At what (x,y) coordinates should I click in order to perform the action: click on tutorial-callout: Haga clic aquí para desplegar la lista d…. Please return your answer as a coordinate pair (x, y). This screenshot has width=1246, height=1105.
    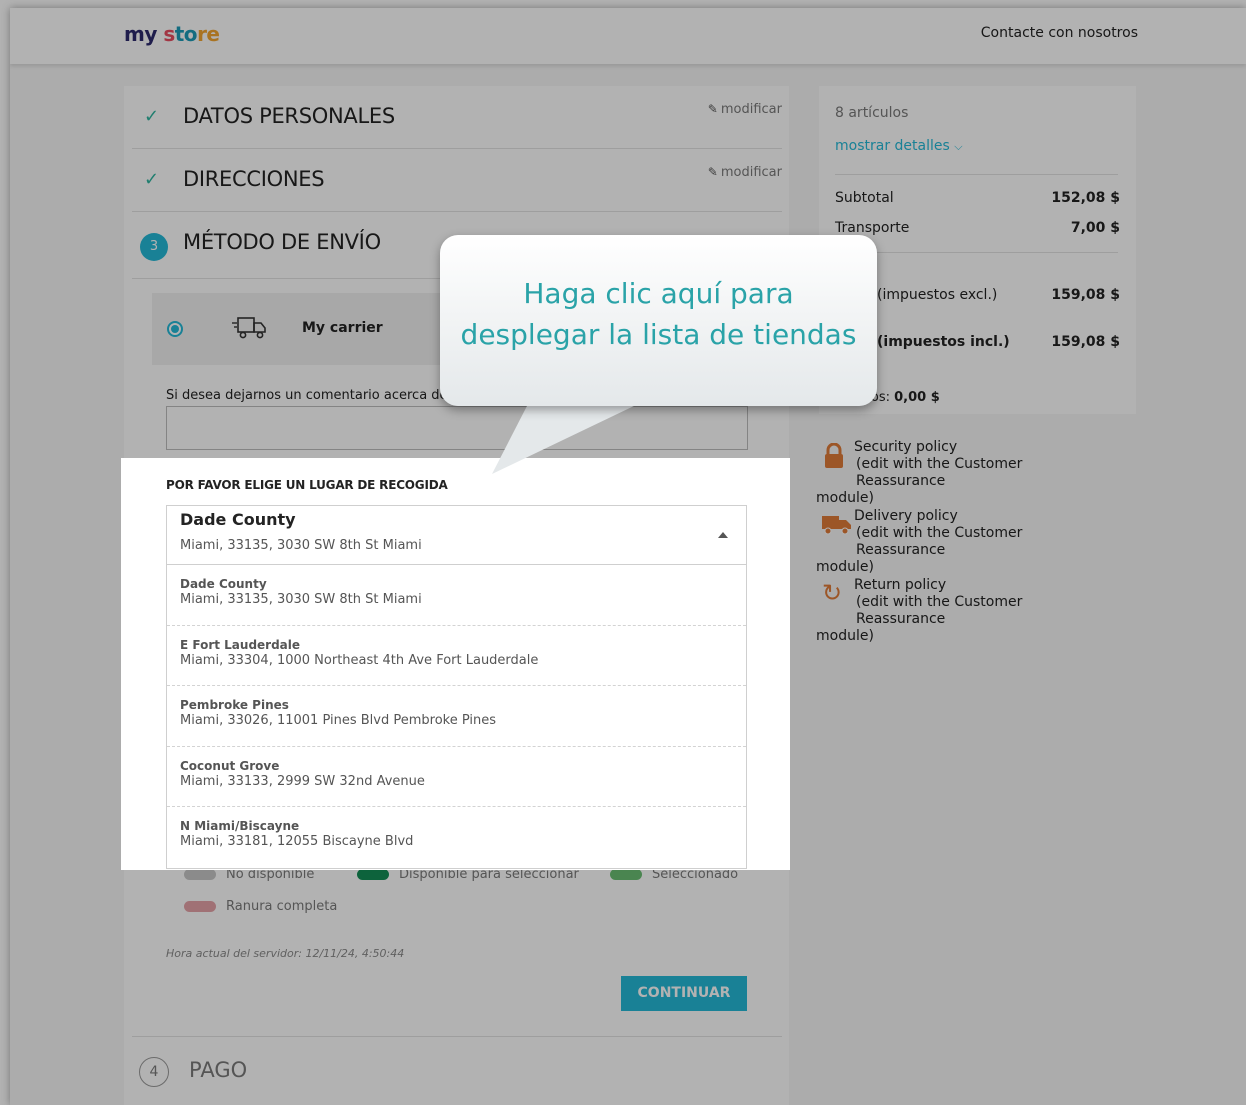
    Looking at the image, I should click on (658, 320).